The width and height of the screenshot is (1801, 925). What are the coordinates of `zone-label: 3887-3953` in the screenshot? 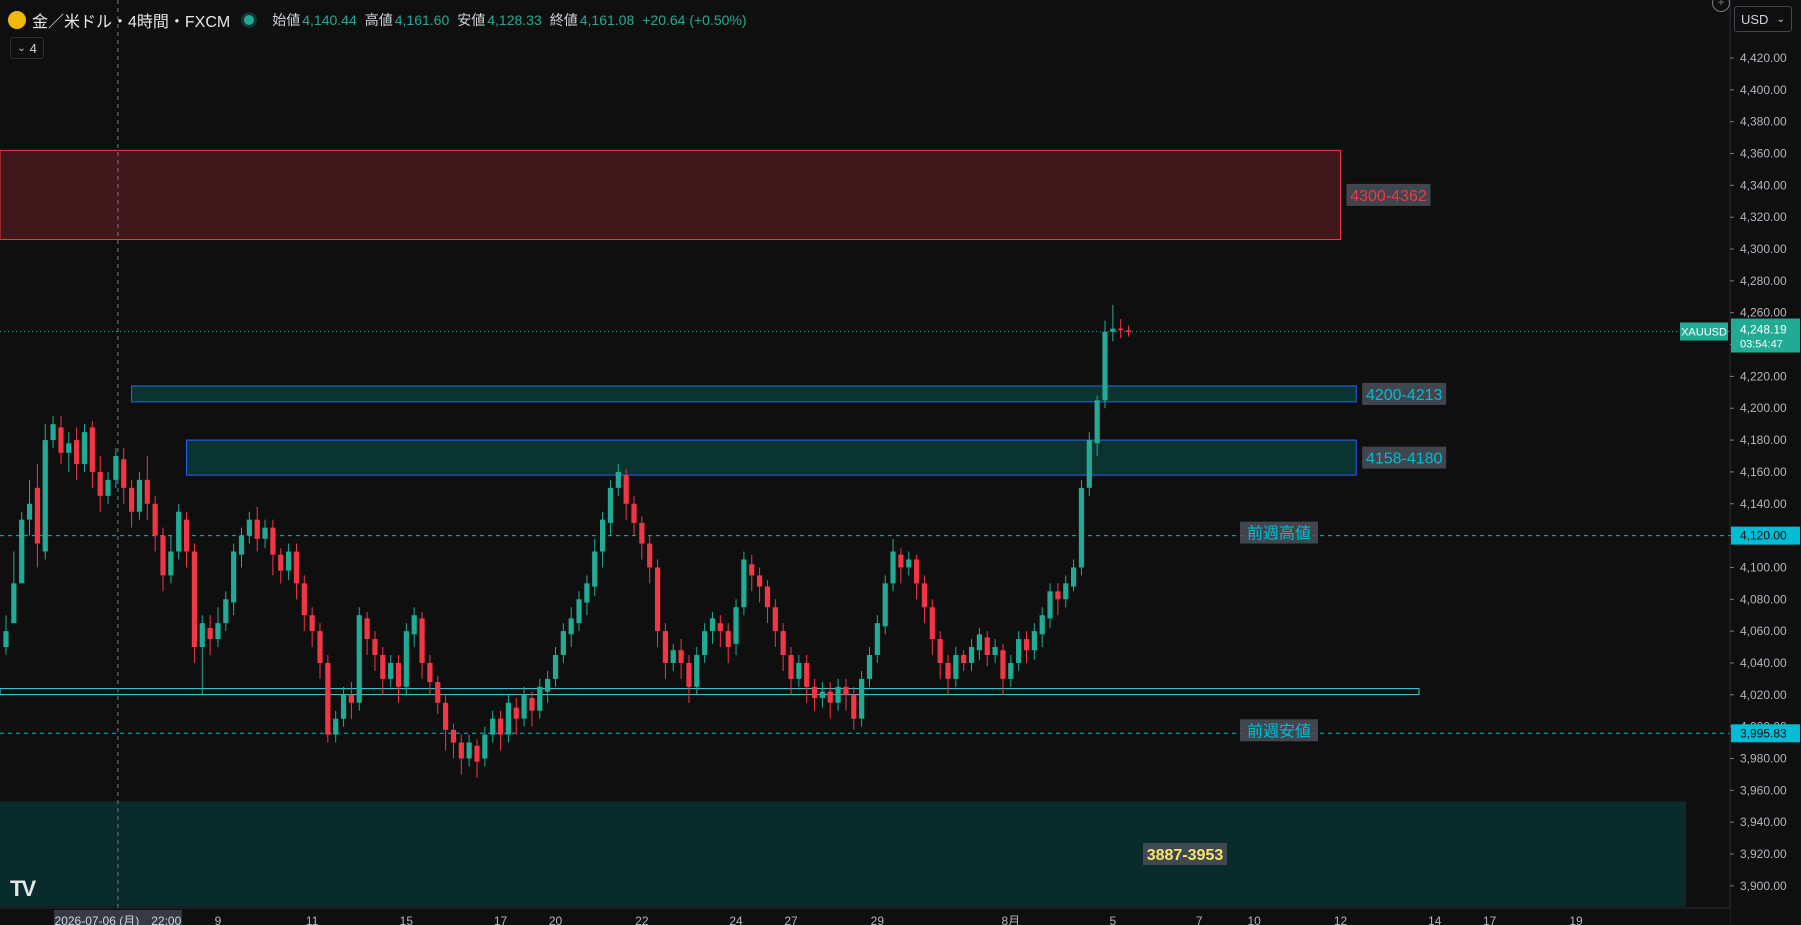 It's located at (1185, 854).